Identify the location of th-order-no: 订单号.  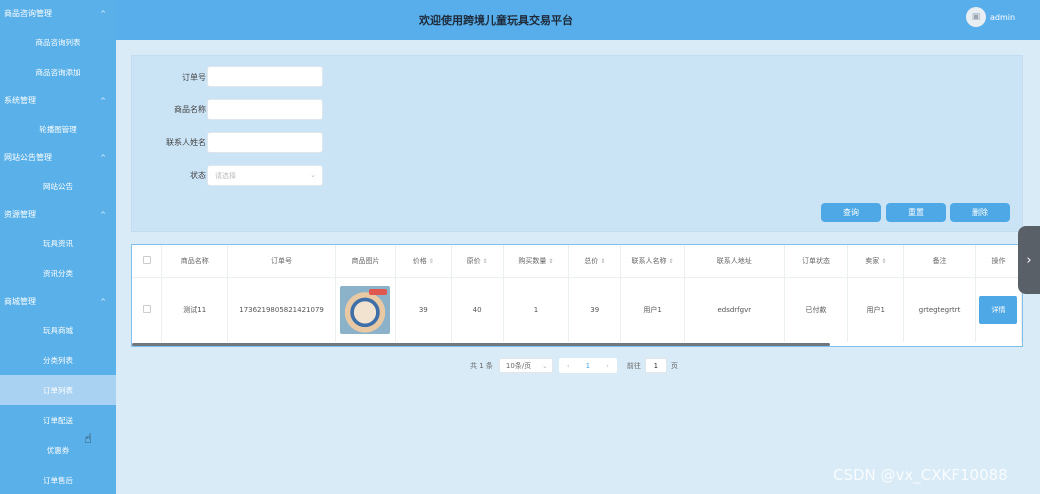
(281, 261).